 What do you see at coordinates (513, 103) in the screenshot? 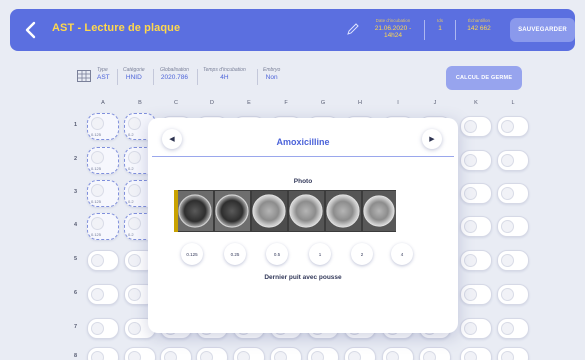
I see `column-header: L` at bounding box center [513, 103].